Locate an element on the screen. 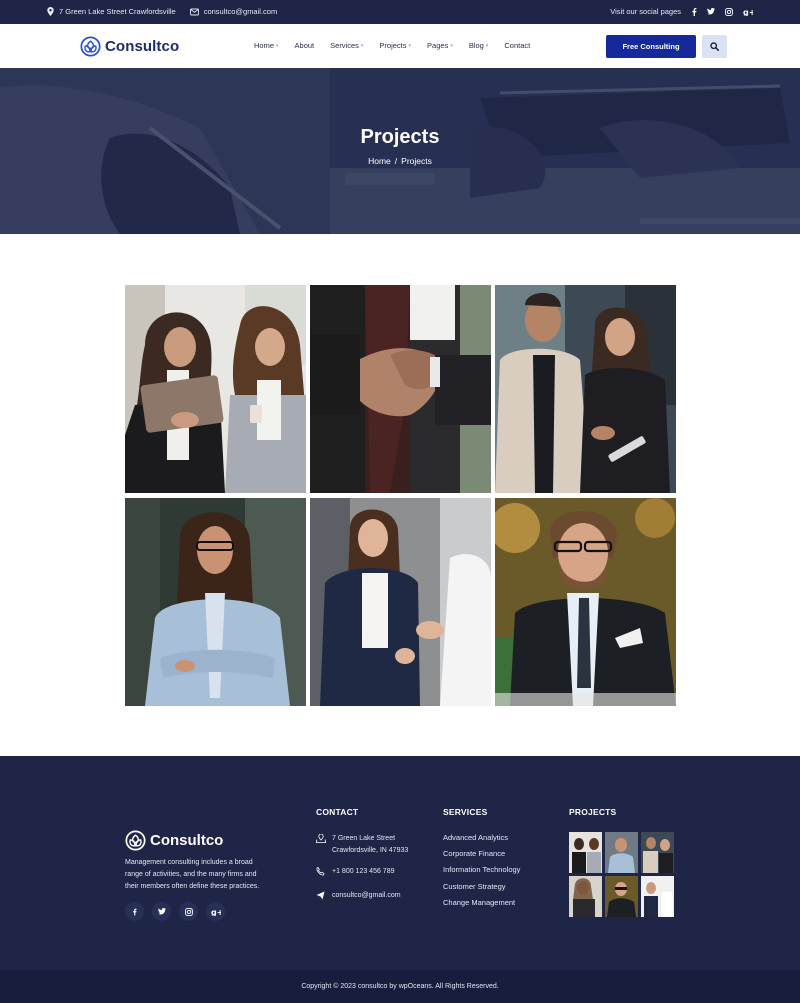 The image size is (800, 1003). nav-pages: Pages ▾ is located at coordinates (440, 45).